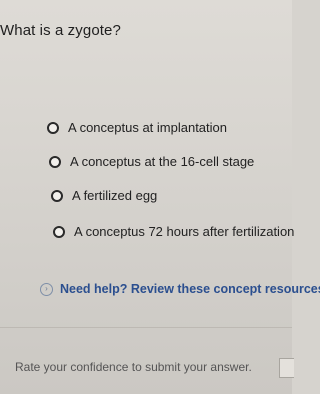 Image resolution: width=320 pixels, height=394 pixels. I want to click on section-divider, so click(146, 327).